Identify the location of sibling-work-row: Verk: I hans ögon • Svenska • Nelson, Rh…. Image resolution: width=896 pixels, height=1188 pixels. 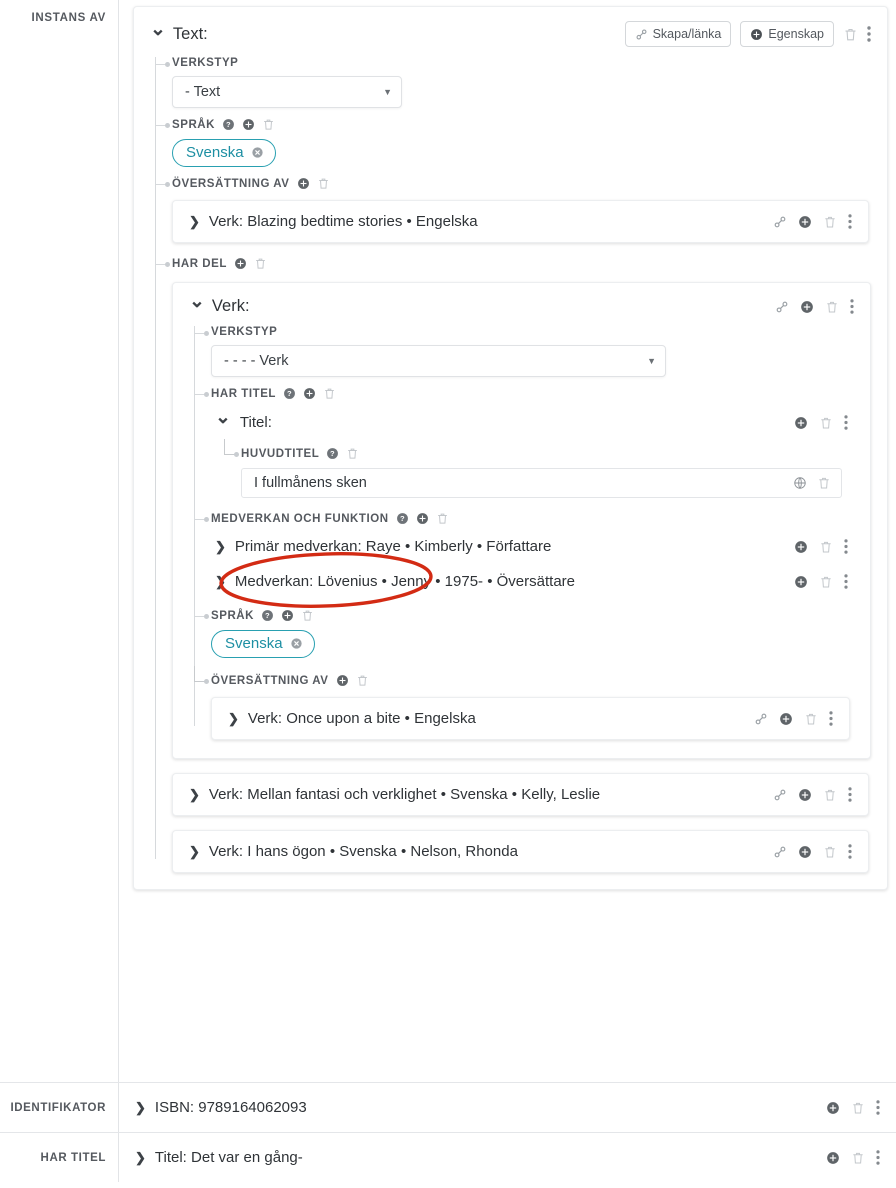
(520, 851).